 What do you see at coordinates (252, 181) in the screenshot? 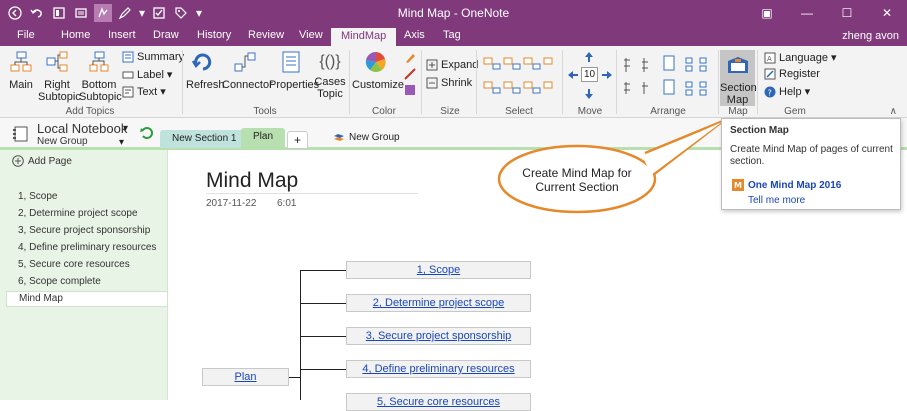
I see `page-title: Mind Map` at bounding box center [252, 181].